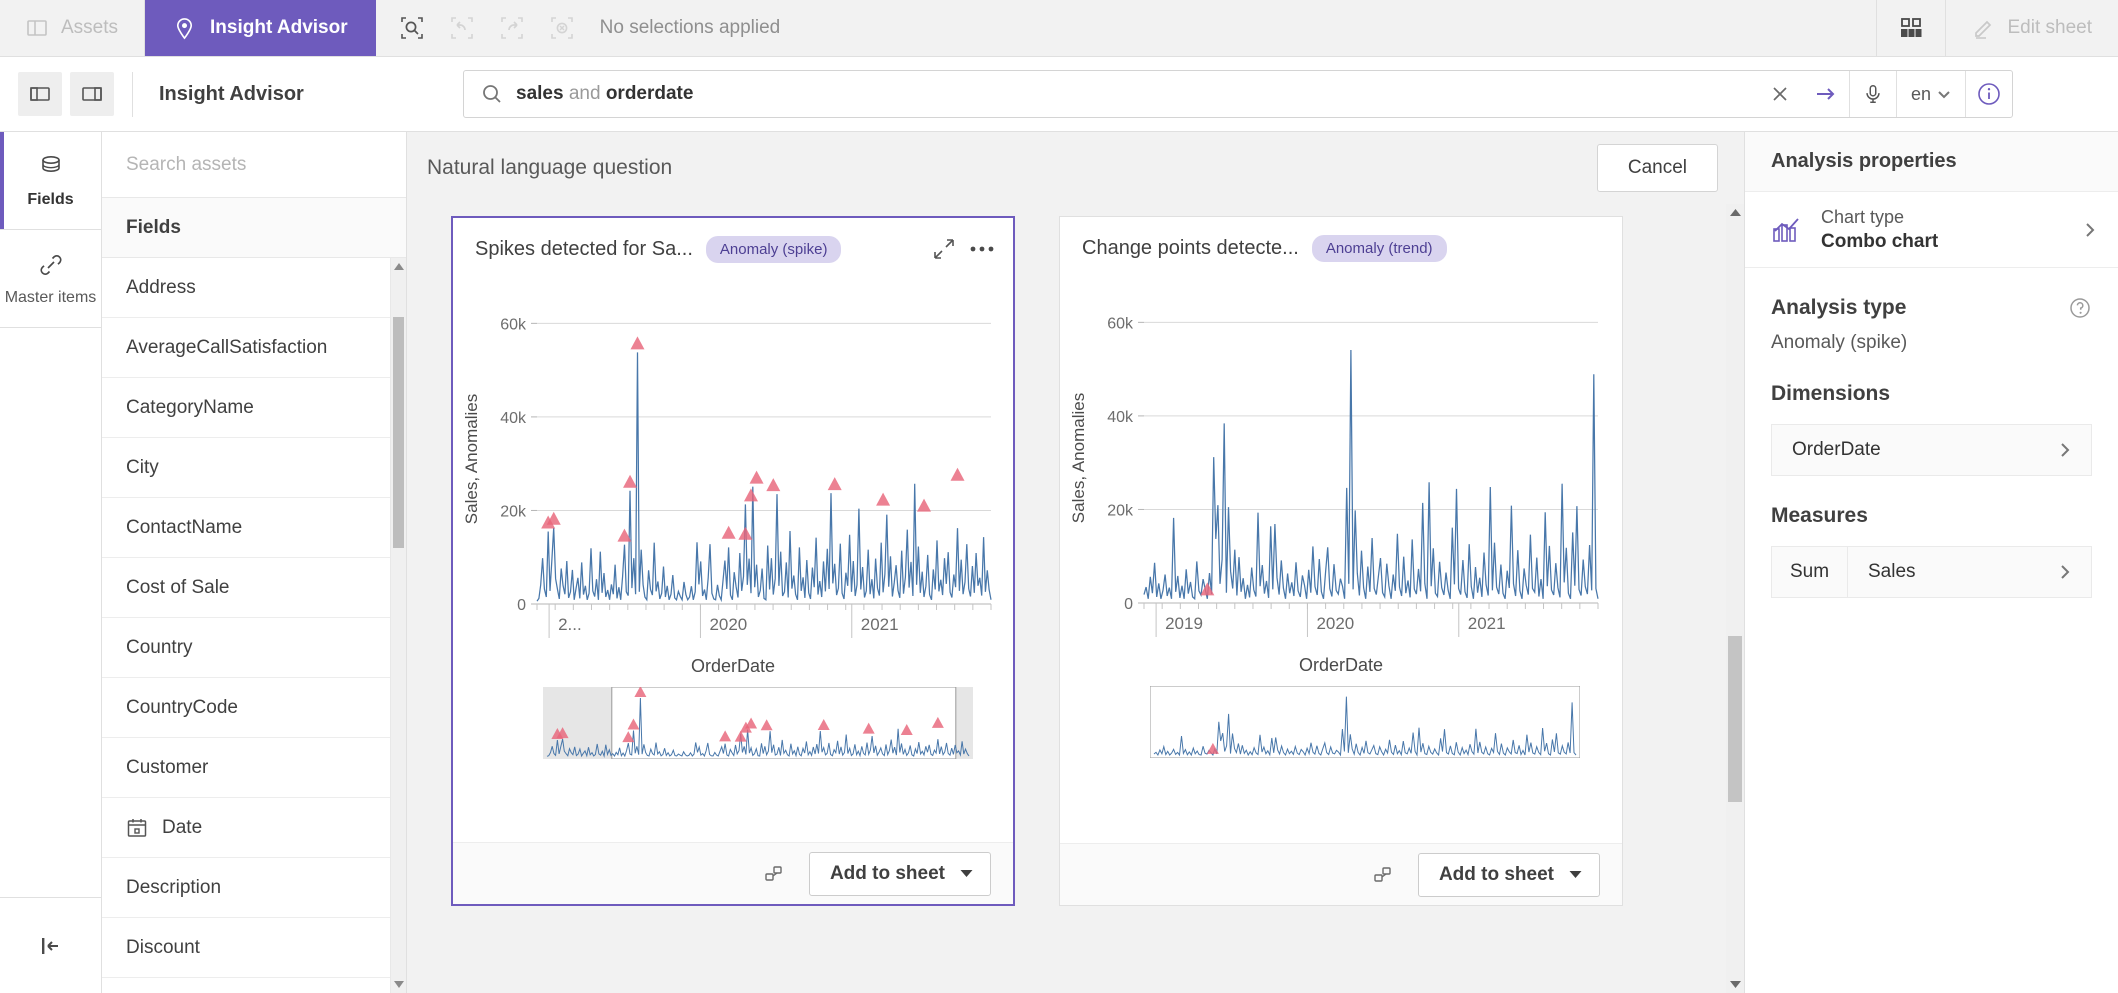 The image size is (2118, 993). Describe the element at coordinates (1780, 94) in the screenshot. I see `clear-search-icon` at that location.